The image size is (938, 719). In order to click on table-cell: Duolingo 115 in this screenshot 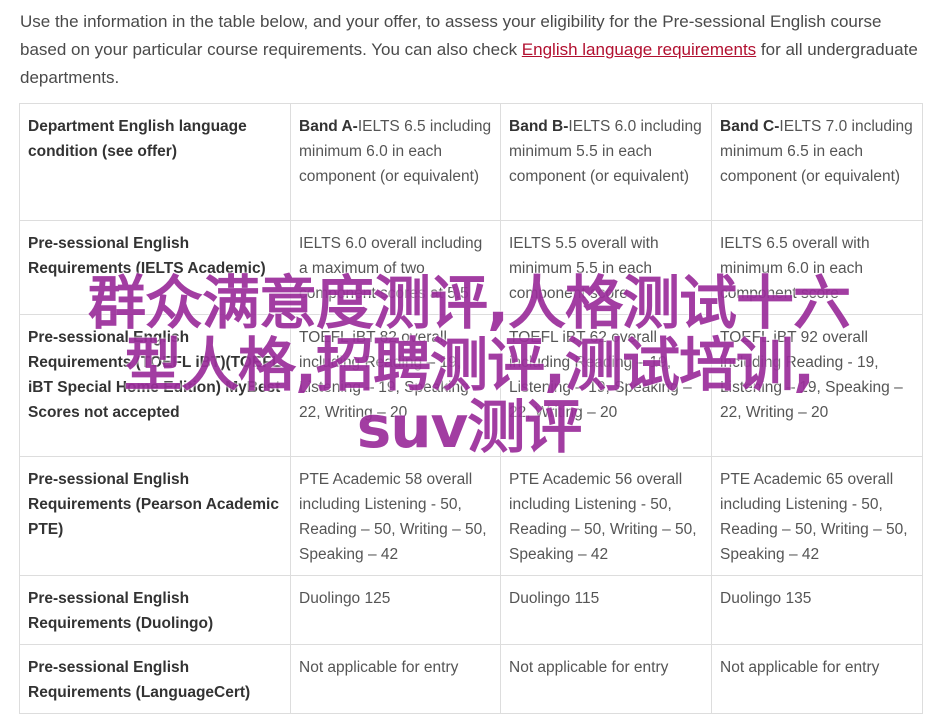, I will do `click(606, 610)`.